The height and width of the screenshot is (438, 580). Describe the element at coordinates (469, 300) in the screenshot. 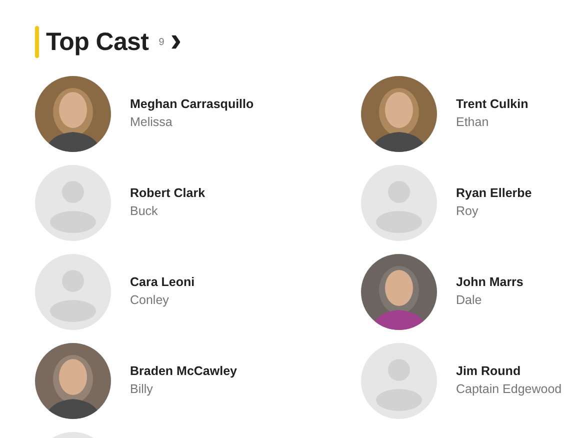

I see `character-name: Dale` at that location.